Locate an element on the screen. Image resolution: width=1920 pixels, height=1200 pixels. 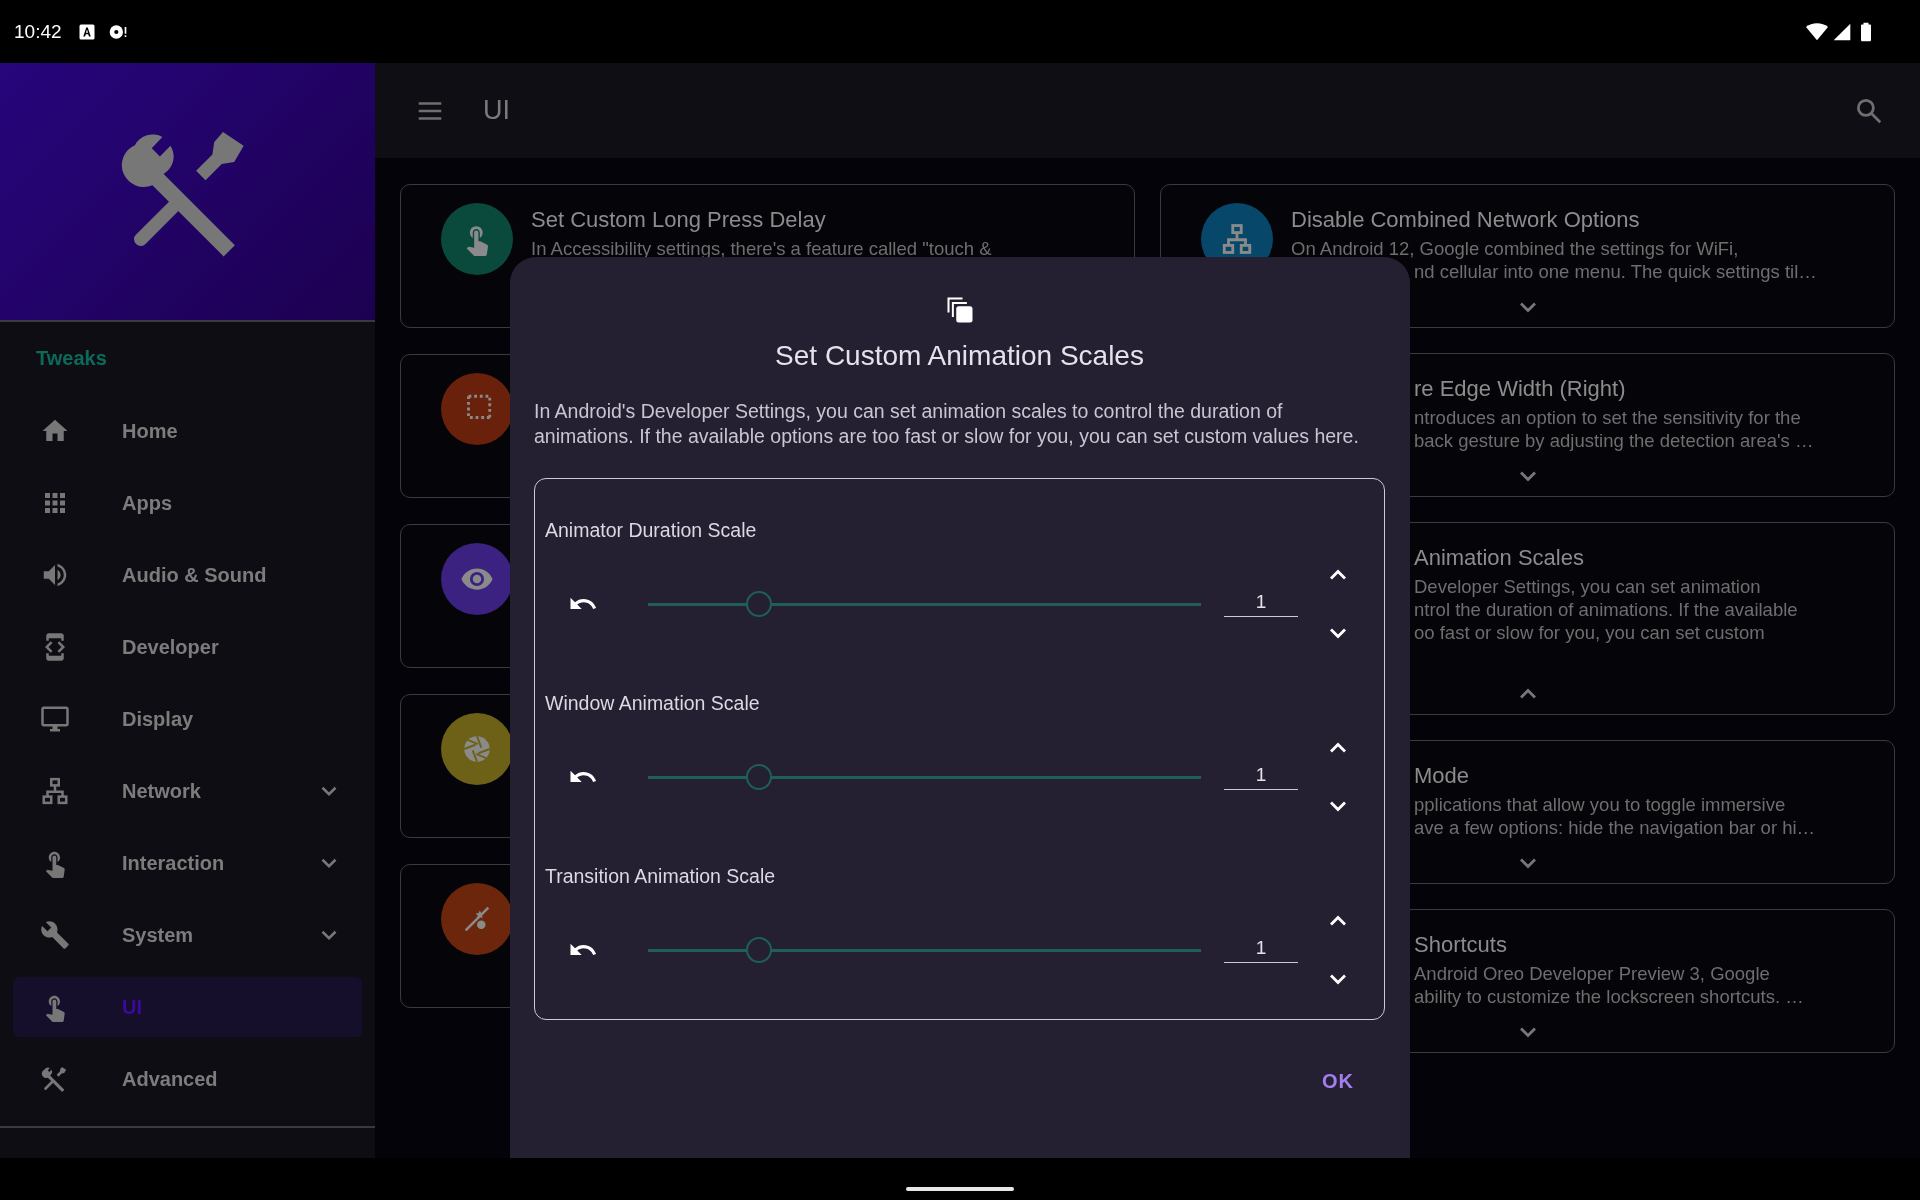
section-label: Tweaks is located at coordinates (71, 358).